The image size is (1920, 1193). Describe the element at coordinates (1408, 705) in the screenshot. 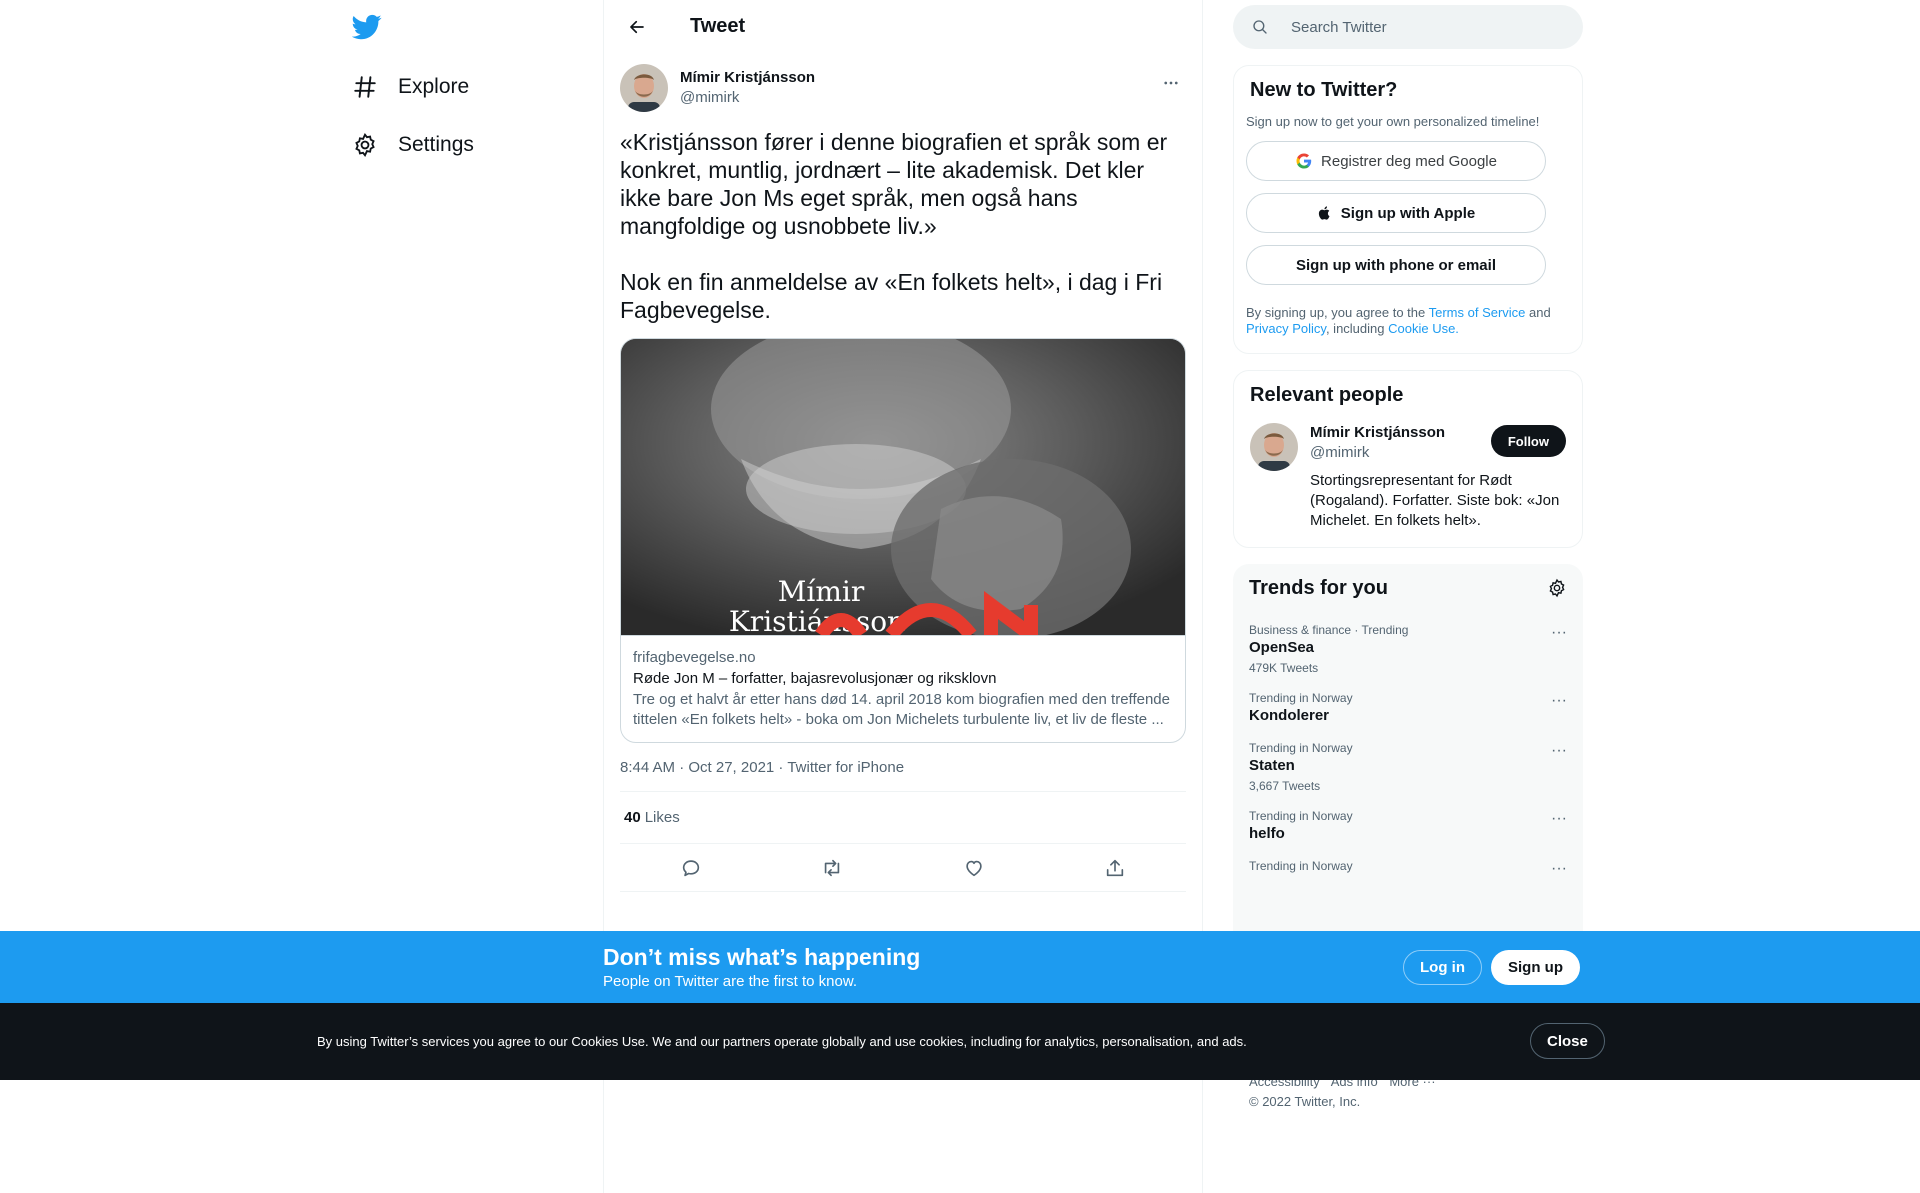

I see `trend-item: Trending in Norway Kondolerer ···` at that location.